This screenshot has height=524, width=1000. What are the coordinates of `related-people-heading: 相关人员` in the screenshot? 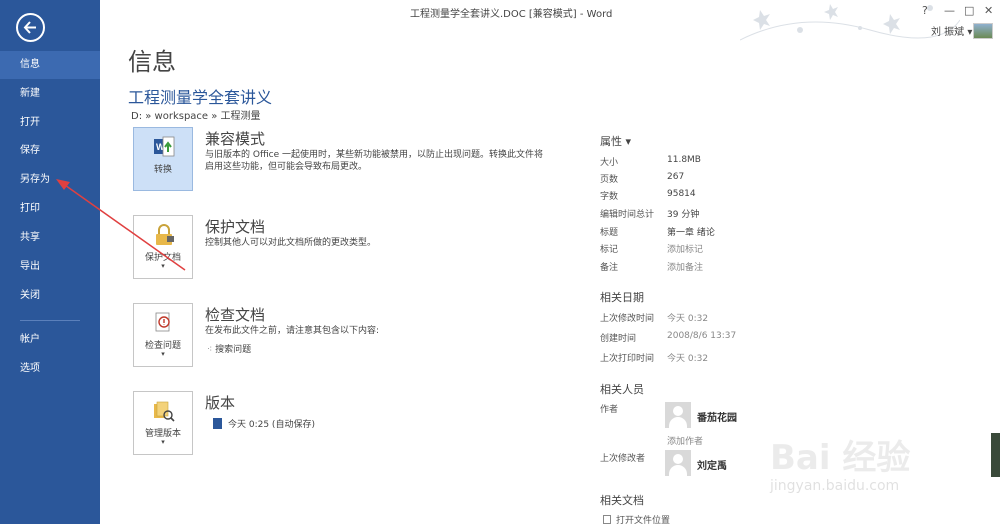 It's located at (622, 389).